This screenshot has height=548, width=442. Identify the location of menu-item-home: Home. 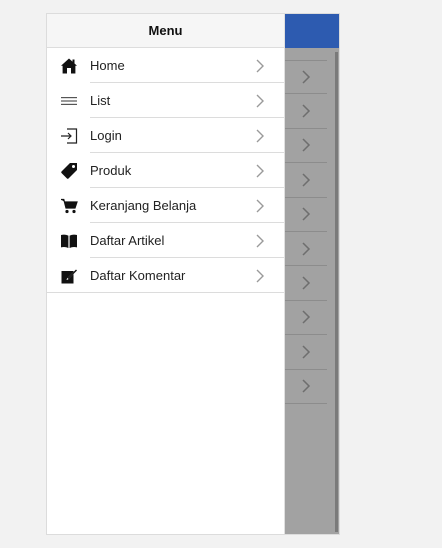
(165, 65).